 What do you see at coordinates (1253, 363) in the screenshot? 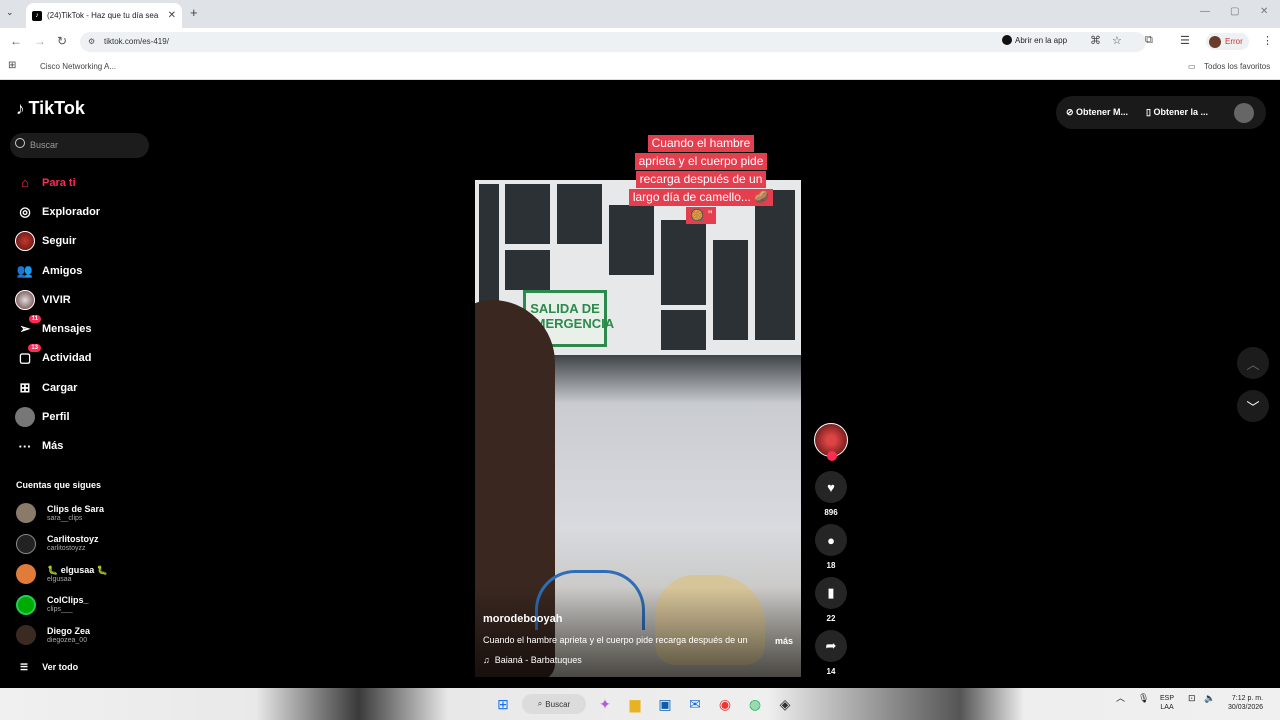
I see `previous-video-button: ︿` at bounding box center [1253, 363].